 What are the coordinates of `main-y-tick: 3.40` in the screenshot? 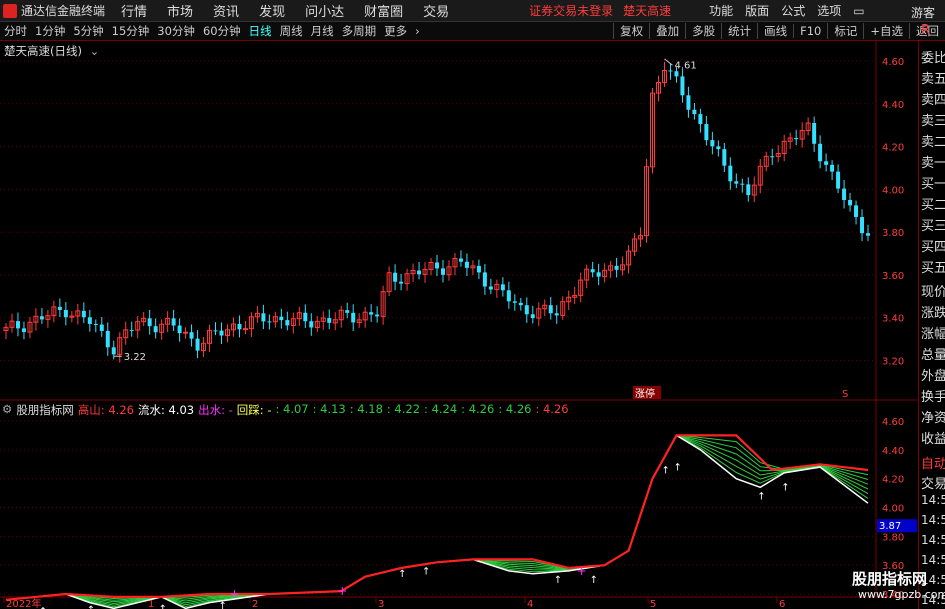 It's located at (893, 319).